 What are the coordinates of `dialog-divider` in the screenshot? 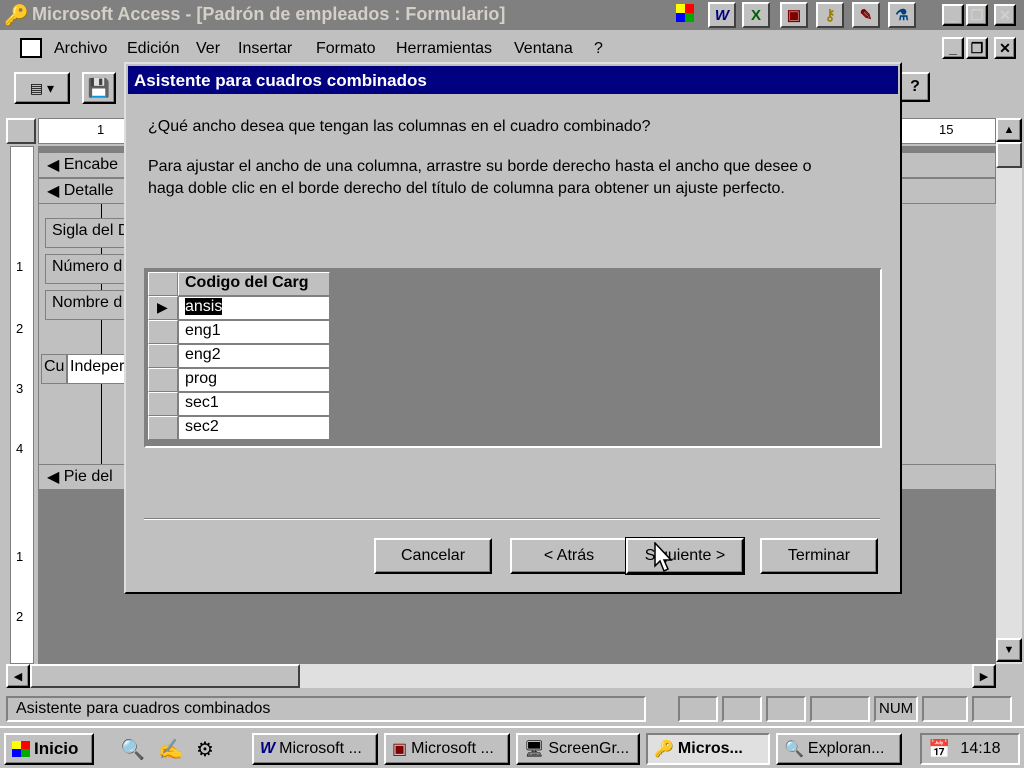 It's located at (512, 519).